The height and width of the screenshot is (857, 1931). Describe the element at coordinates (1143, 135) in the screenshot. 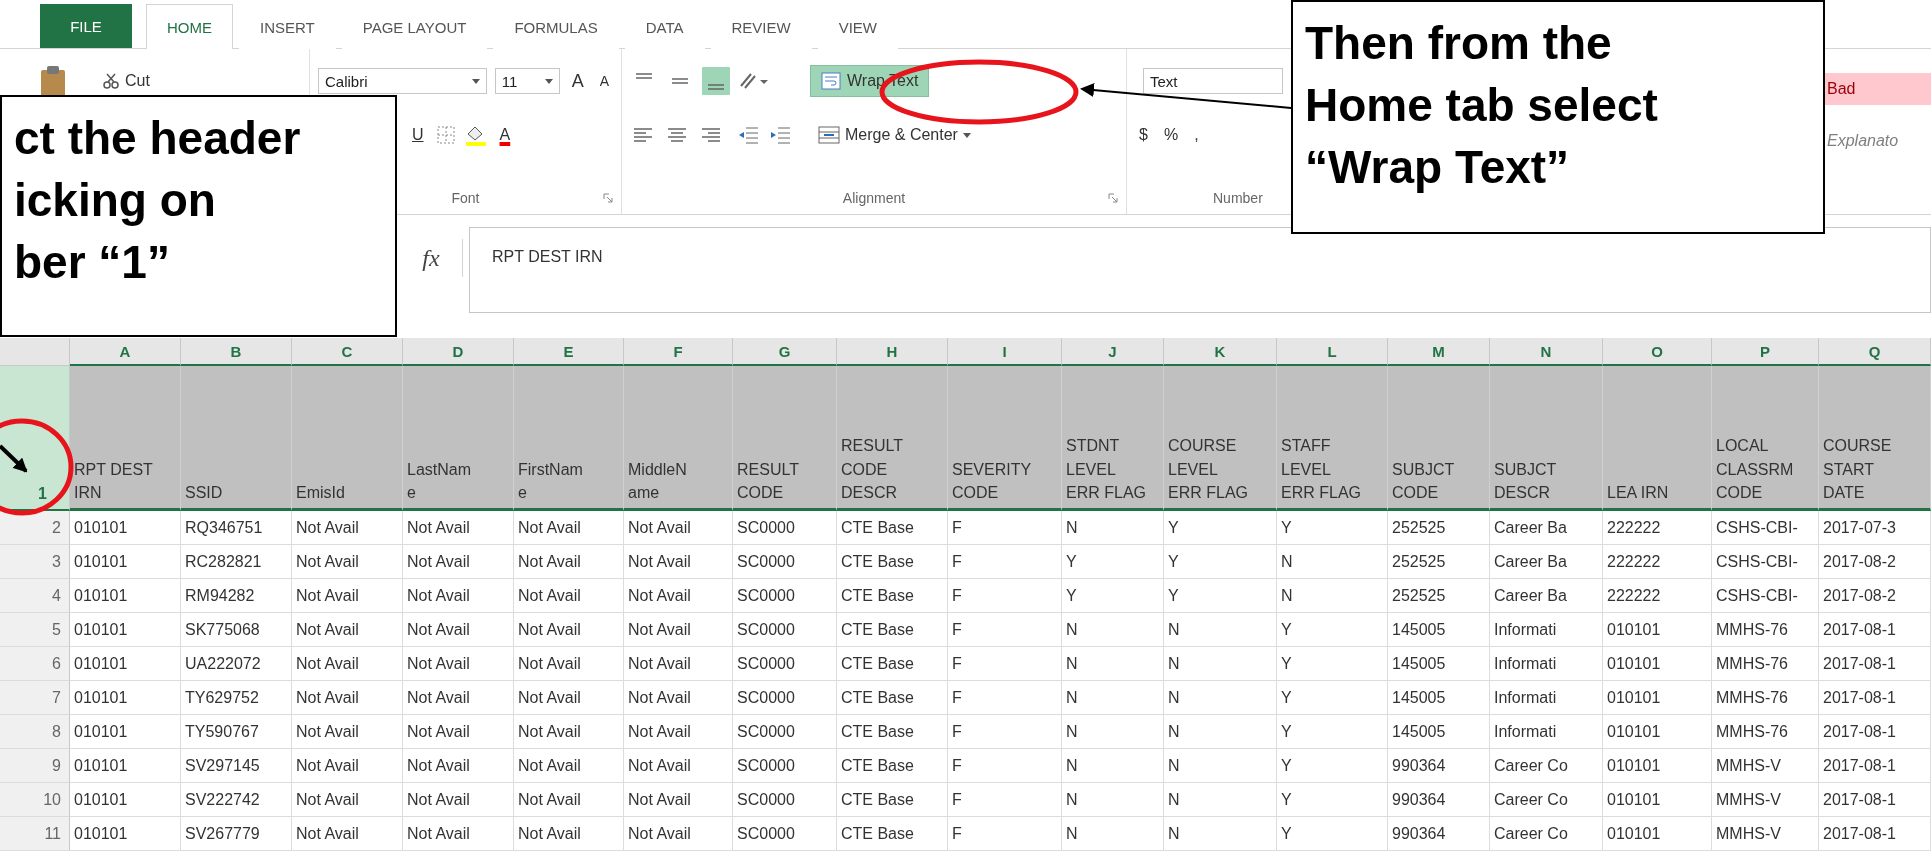

I see `currency-button: $` at that location.